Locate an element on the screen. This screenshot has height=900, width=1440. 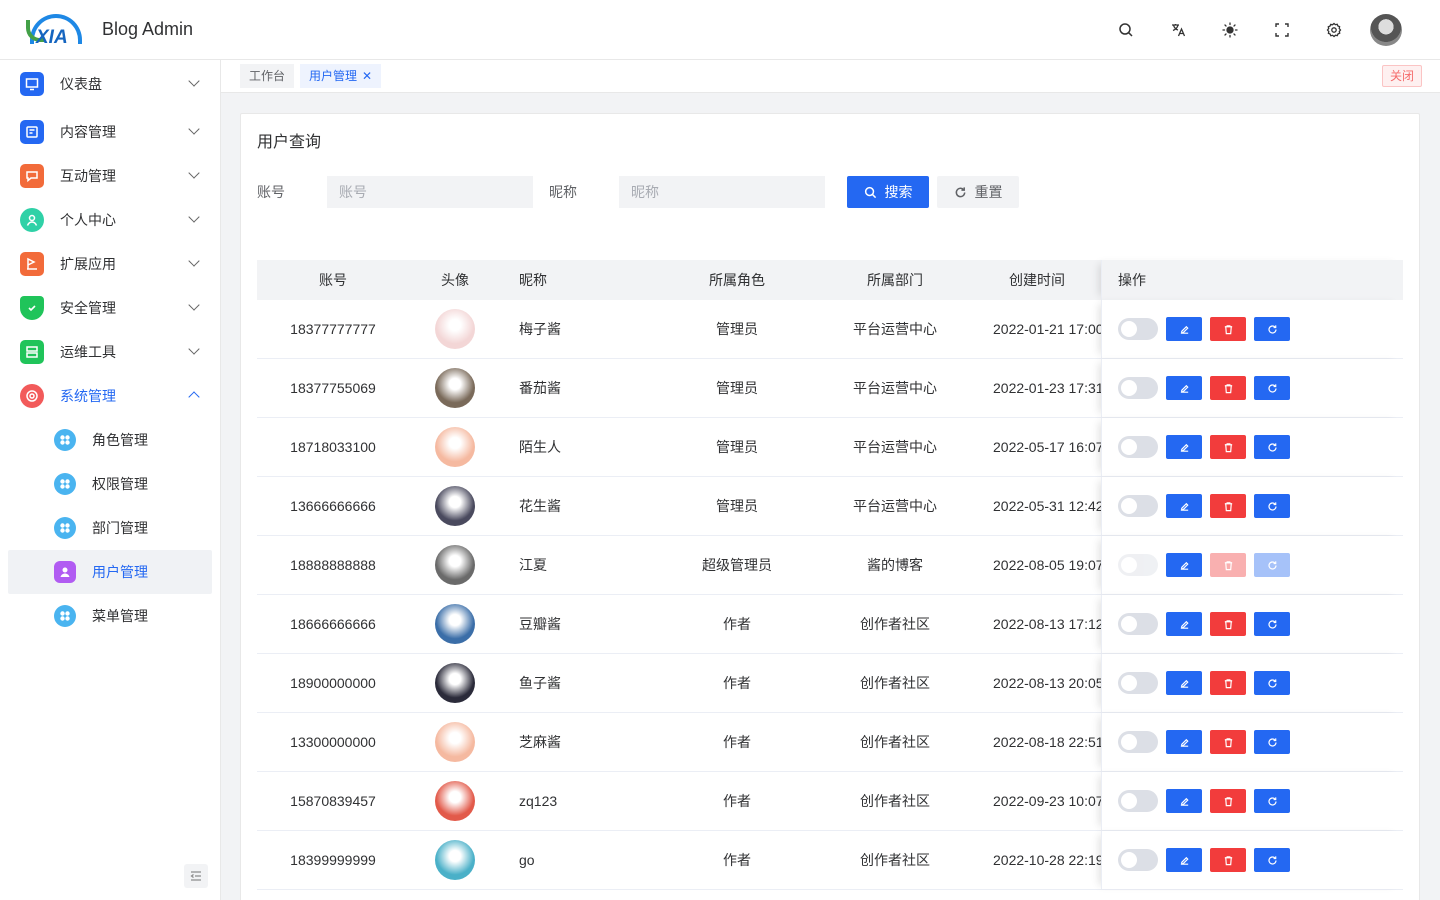
close-tabs-button: 关闭 is located at coordinates (1401, 76).